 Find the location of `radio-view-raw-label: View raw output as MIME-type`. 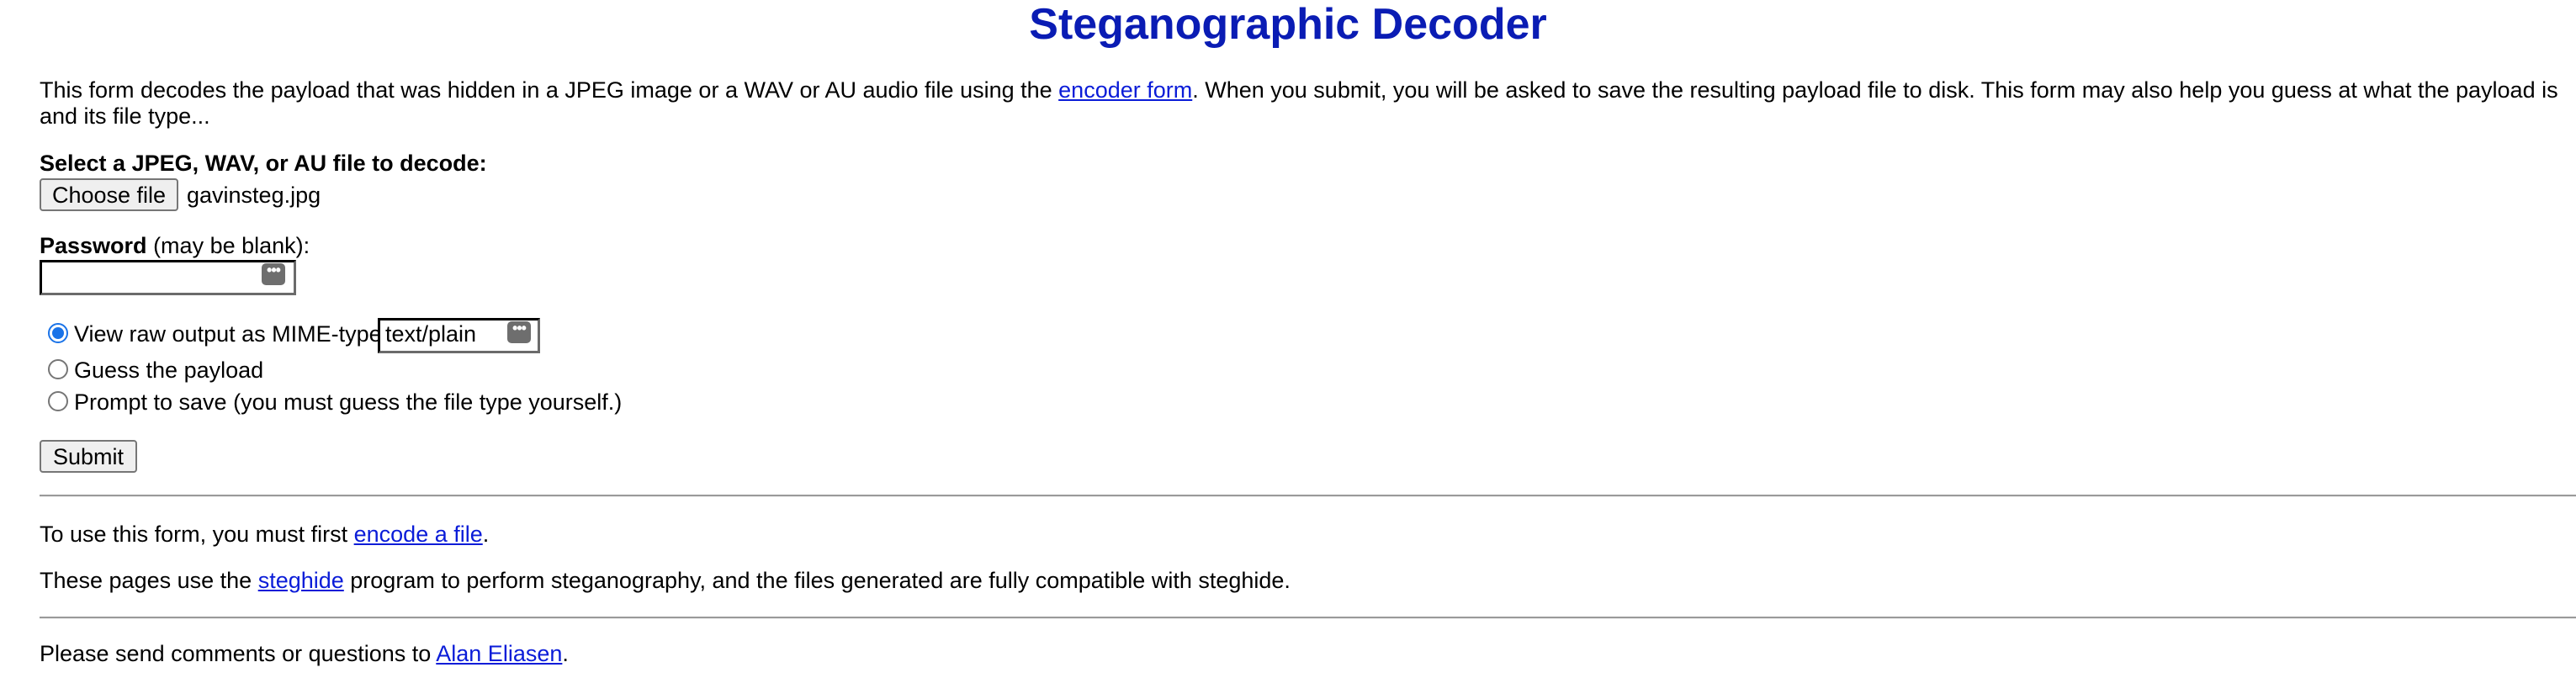

radio-view-raw-label: View raw output as MIME-type is located at coordinates (228, 334).